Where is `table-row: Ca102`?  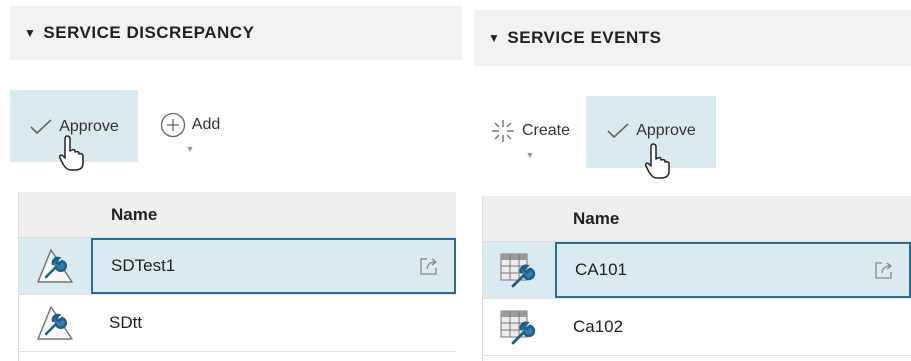 table-row: Ca102 is located at coordinates (697, 327).